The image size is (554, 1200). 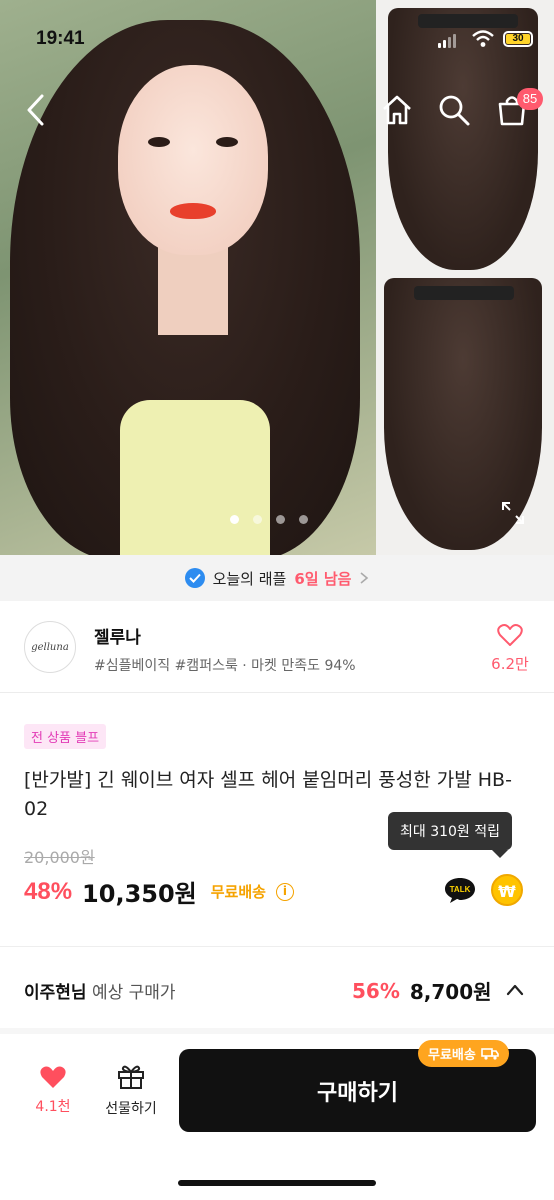 I want to click on sale-price: 10,350원, so click(x=139, y=894).